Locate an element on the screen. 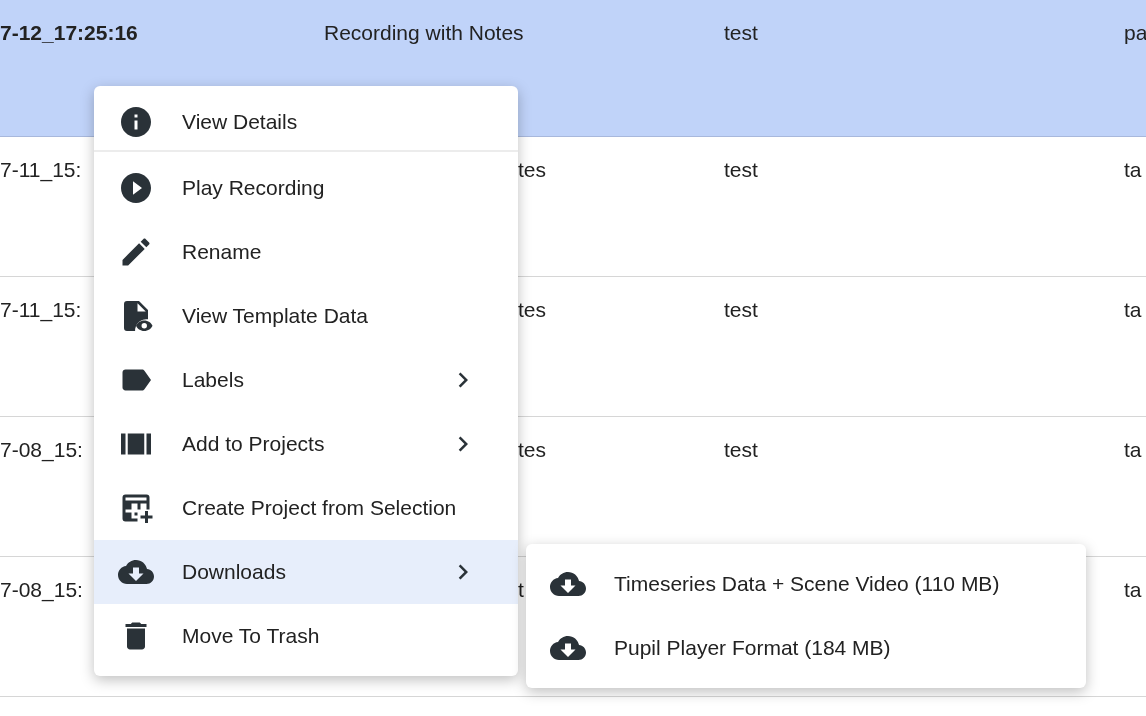 The width and height of the screenshot is (1146, 716). menu-item-label: Pupil Player Format (184 MB) is located at coordinates (752, 648).